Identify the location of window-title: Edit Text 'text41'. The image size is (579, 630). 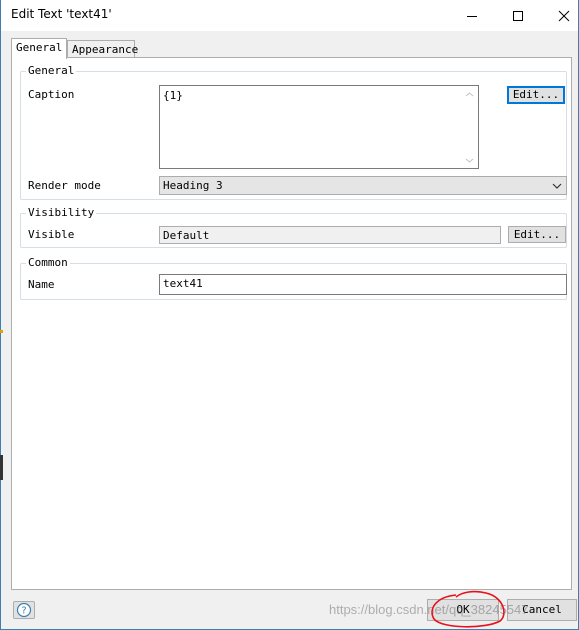
(61, 14).